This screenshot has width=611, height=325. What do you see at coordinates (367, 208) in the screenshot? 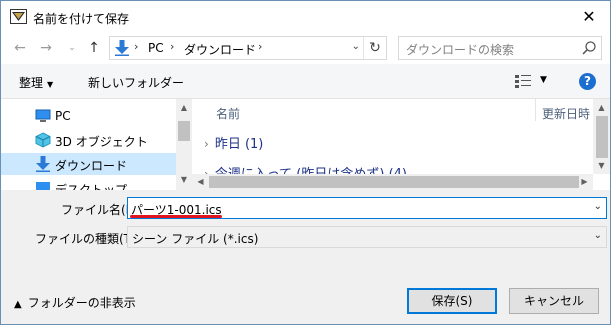
I see `filename-input: パーツ1-001.ics ⌄` at bounding box center [367, 208].